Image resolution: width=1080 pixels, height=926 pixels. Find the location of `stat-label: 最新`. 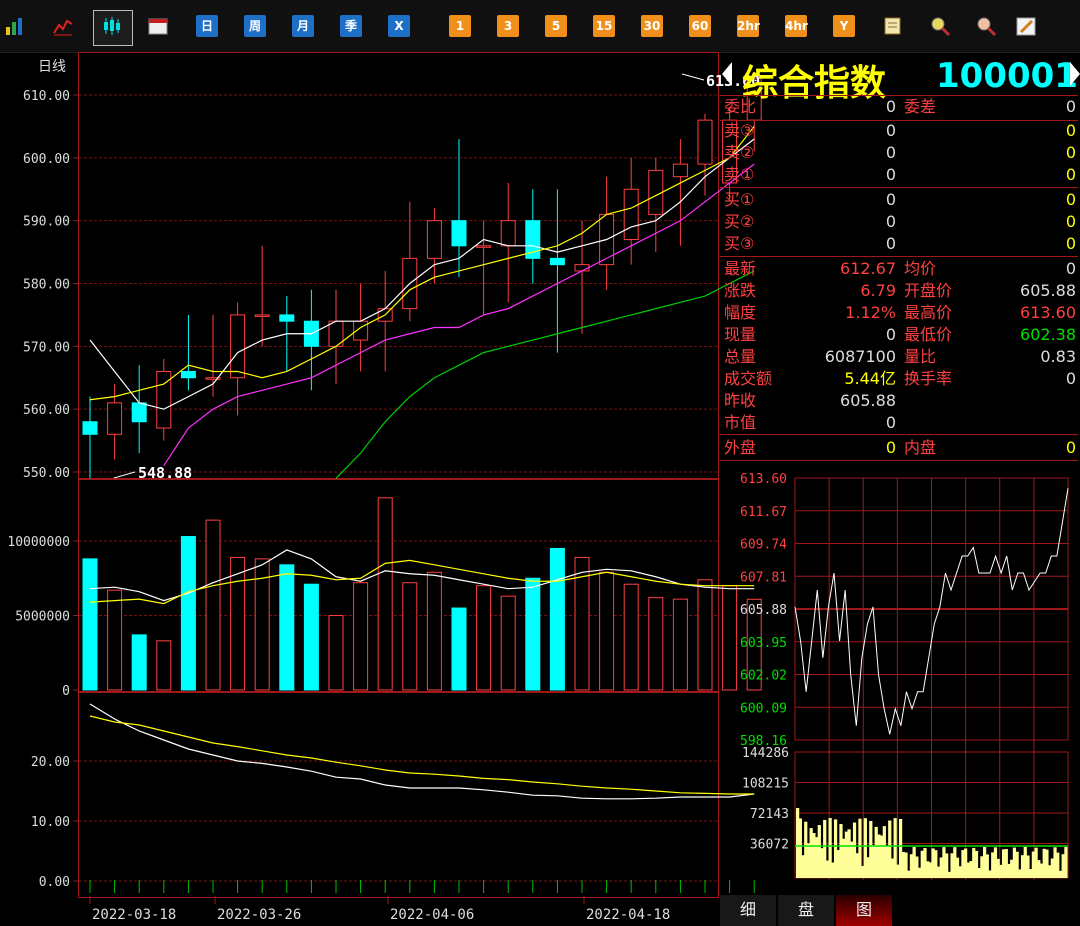

stat-label: 最新 is located at coordinates (740, 268).